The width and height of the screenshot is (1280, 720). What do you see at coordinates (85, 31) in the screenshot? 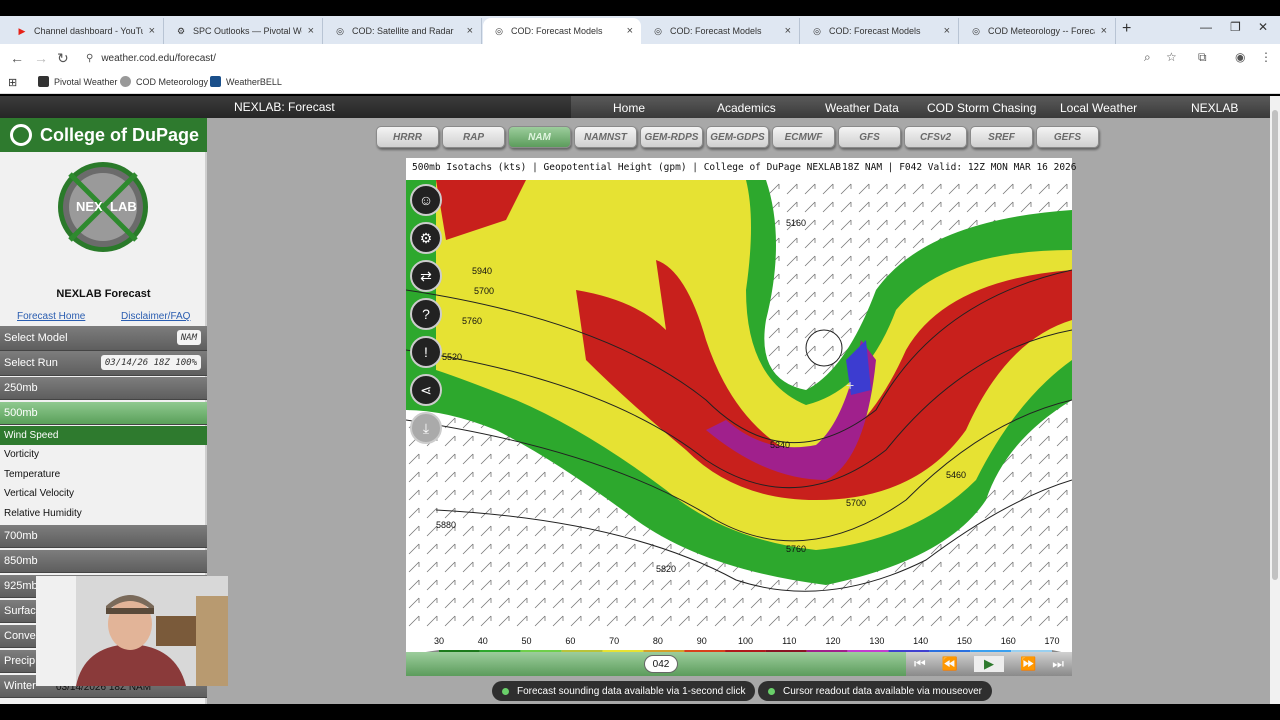
I see `tab-youtube: ▶ Channel dashboard - YouTube ×` at bounding box center [85, 31].